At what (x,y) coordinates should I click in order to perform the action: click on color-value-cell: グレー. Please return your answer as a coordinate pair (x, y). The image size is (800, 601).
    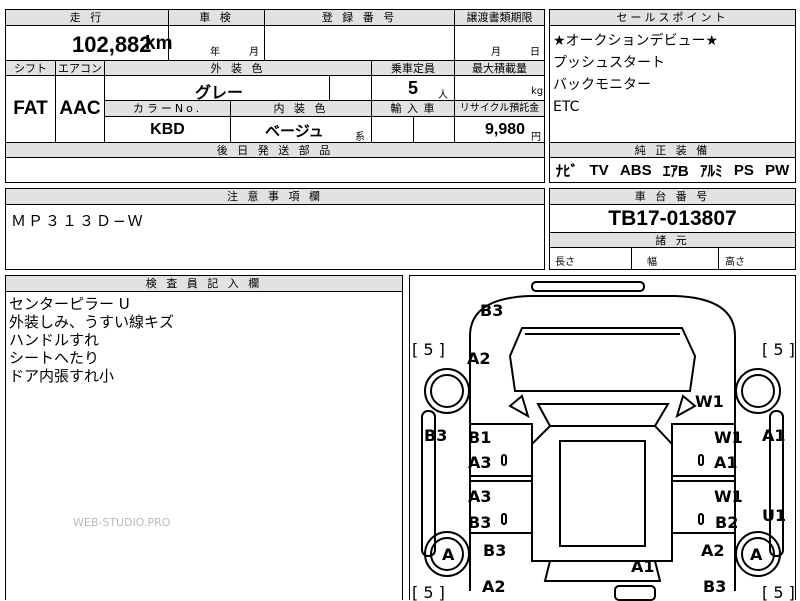
    Looking at the image, I should click on (217, 89).